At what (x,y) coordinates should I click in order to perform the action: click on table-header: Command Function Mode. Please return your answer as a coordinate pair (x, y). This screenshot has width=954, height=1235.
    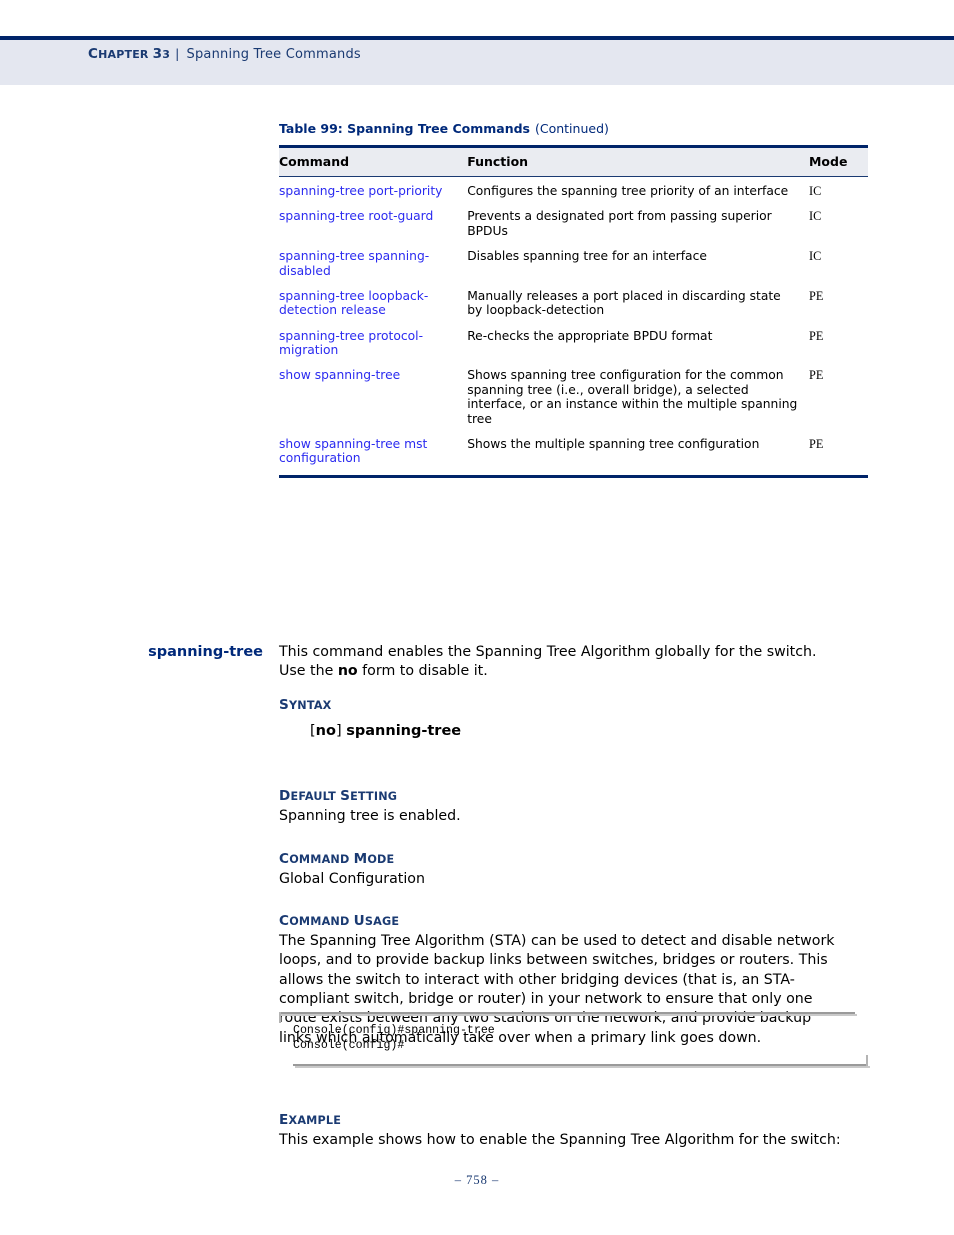
    Looking at the image, I should click on (573, 161).